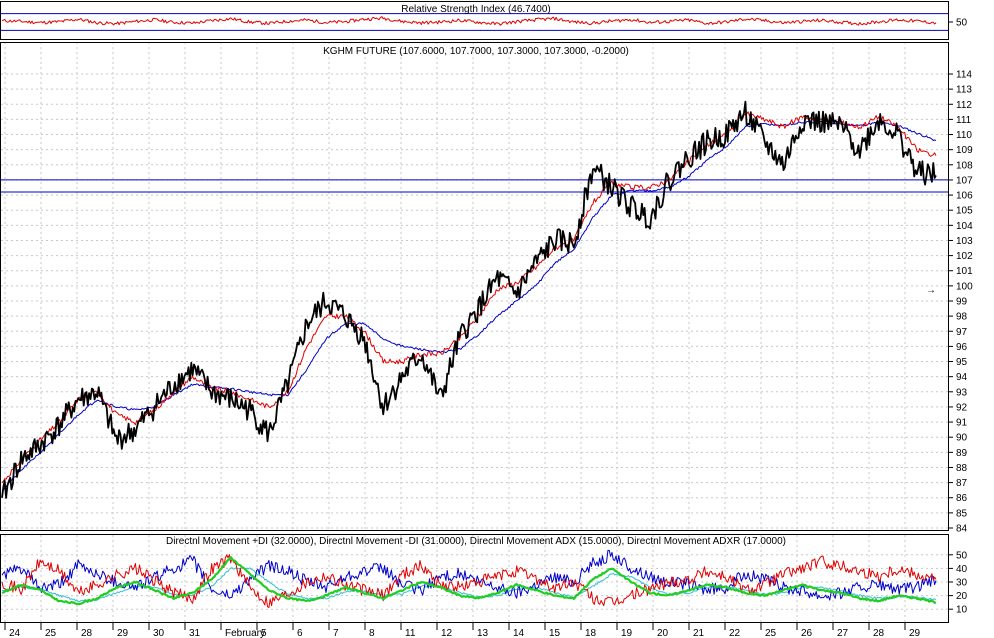 This screenshot has height=638, width=994. I want to click on y-tick-label: 10, so click(962, 610).